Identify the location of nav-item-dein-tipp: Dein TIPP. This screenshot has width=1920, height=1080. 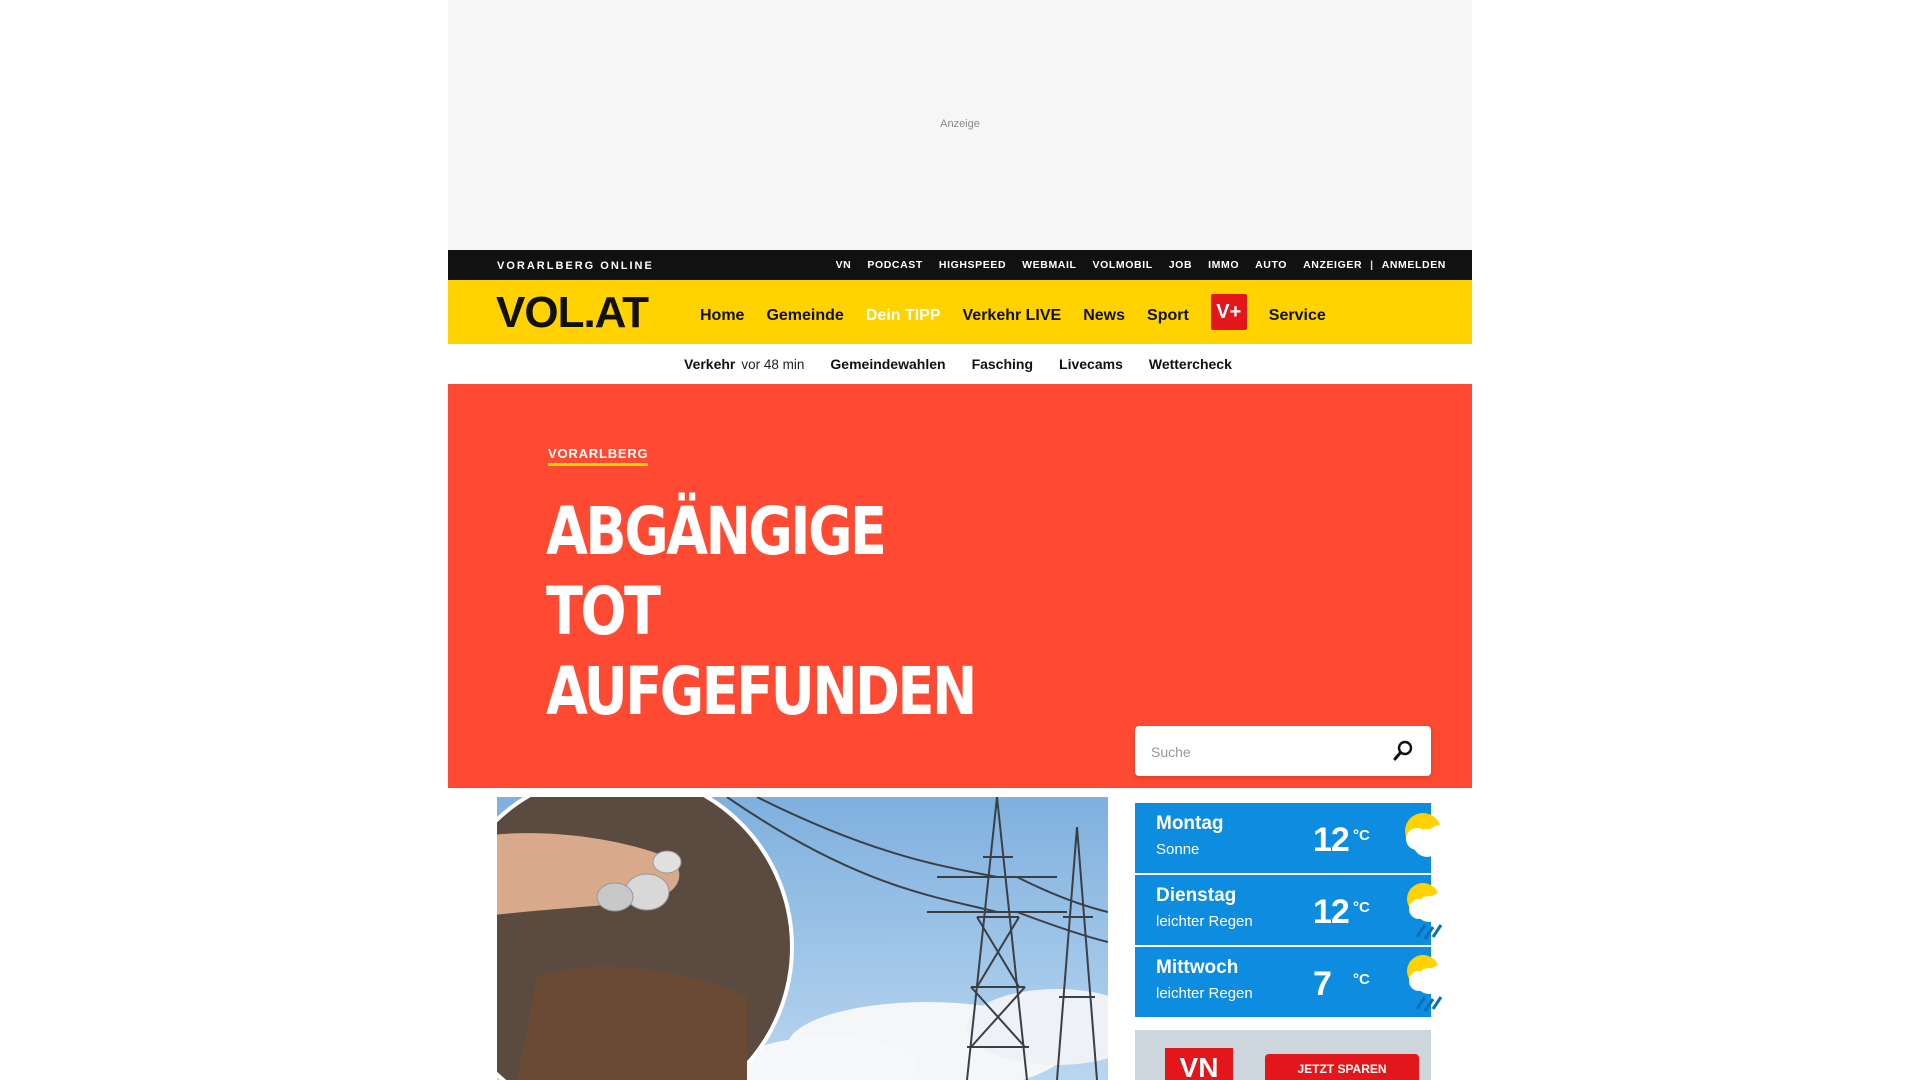
(903, 316).